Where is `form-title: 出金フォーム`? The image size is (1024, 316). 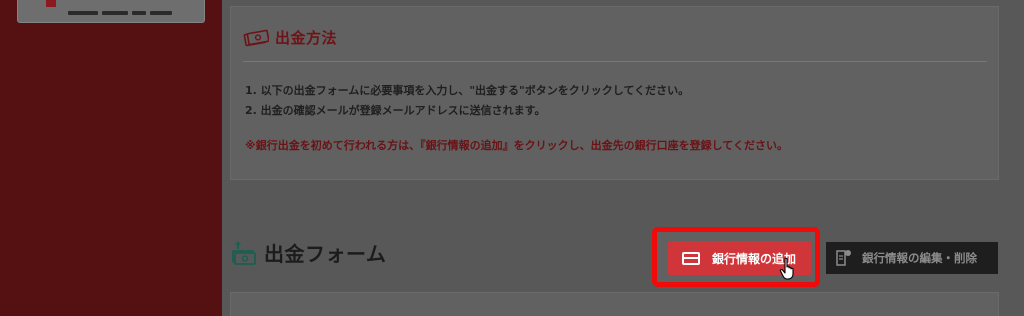 form-title: 出金フォーム is located at coordinates (325, 254).